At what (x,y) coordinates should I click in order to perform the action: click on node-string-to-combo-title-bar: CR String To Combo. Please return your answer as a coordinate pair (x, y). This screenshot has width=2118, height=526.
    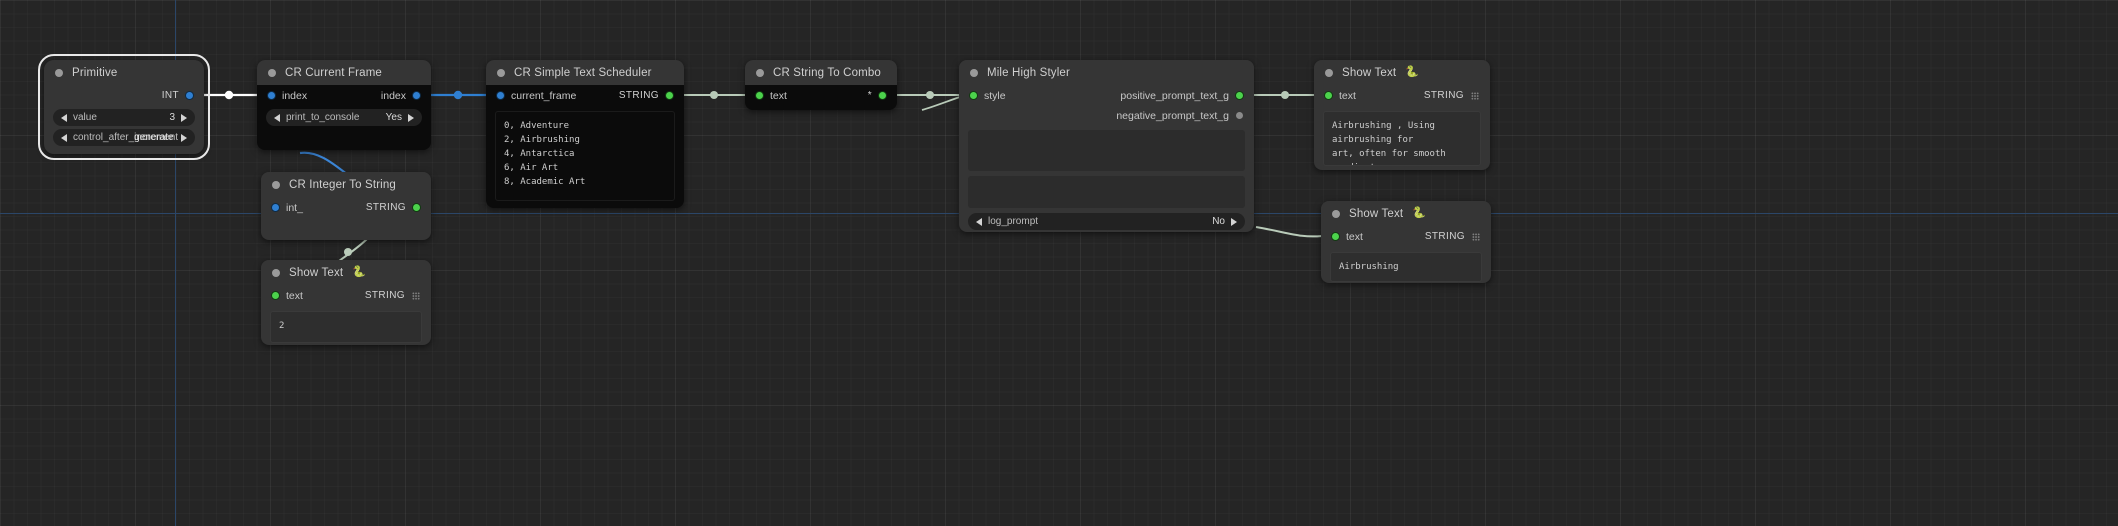
    Looking at the image, I should click on (821, 72).